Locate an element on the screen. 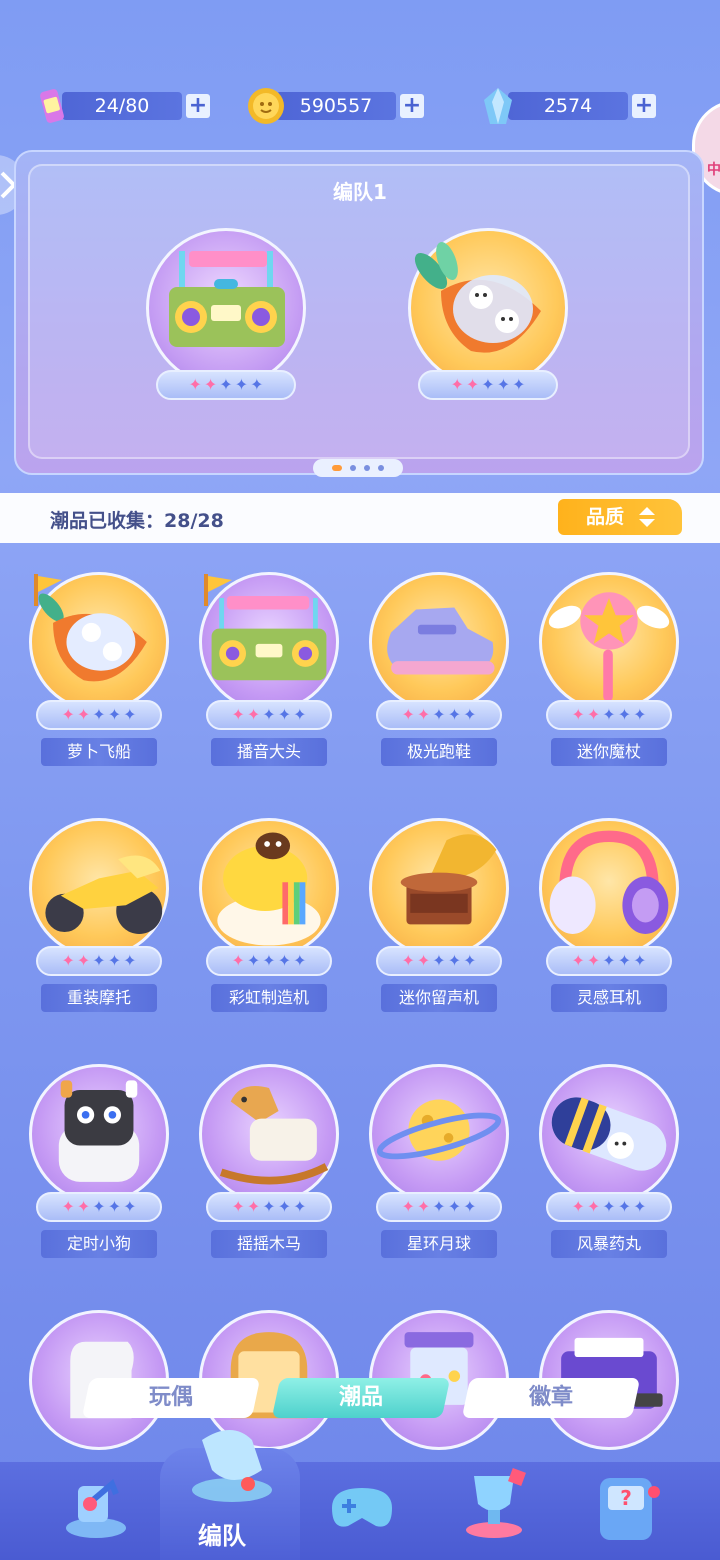 This screenshot has height=1560, width=720. tab-trendy-items: 潮品 is located at coordinates (361, 1398).